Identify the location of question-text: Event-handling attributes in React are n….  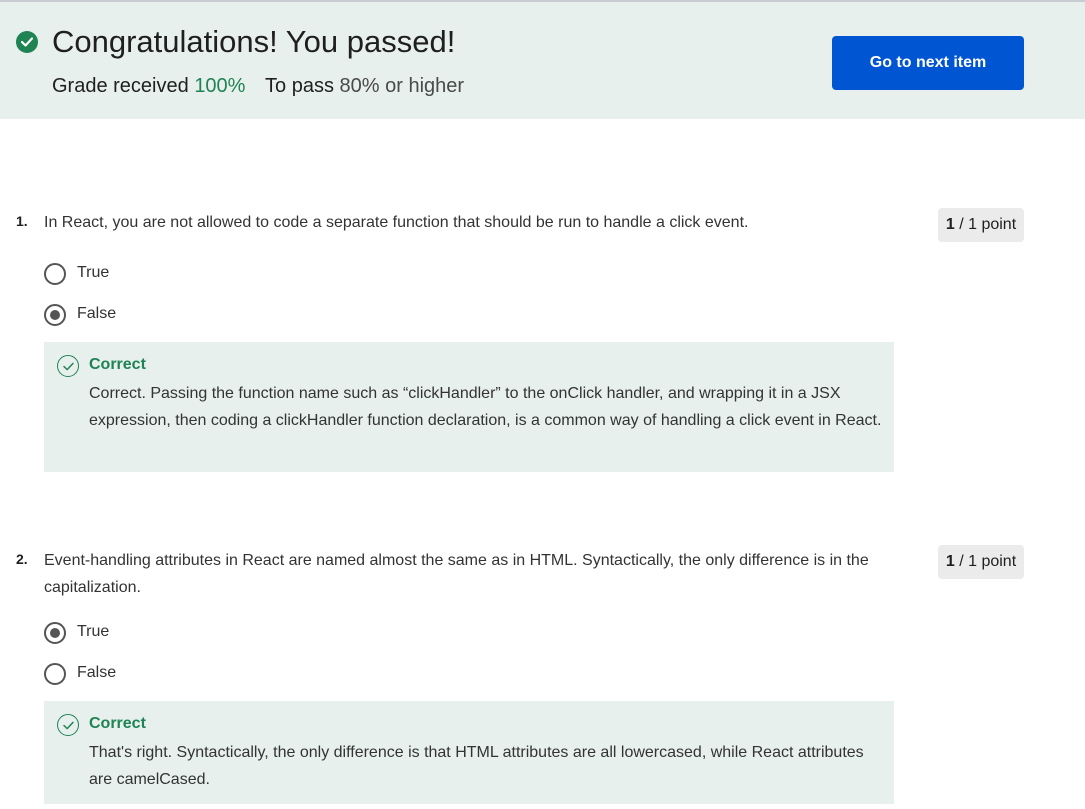
(456, 574).